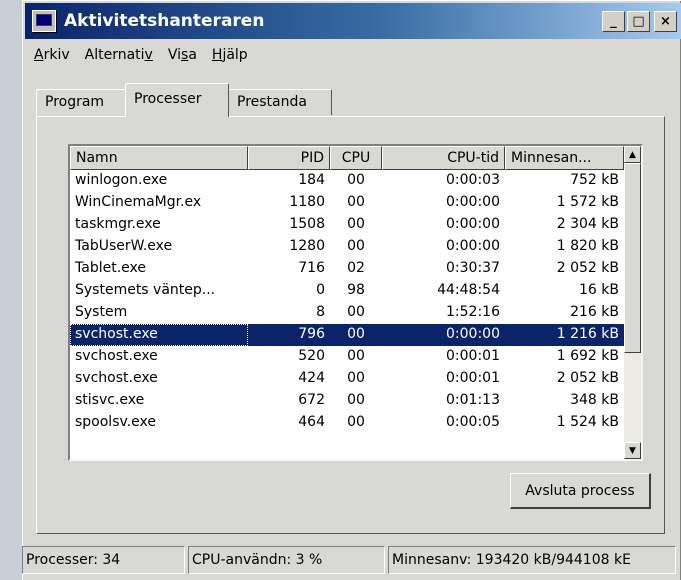 The width and height of the screenshot is (681, 580). Describe the element at coordinates (114, 55) in the screenshot. I see `menu-alternativ-pre: Alternati` at that location.